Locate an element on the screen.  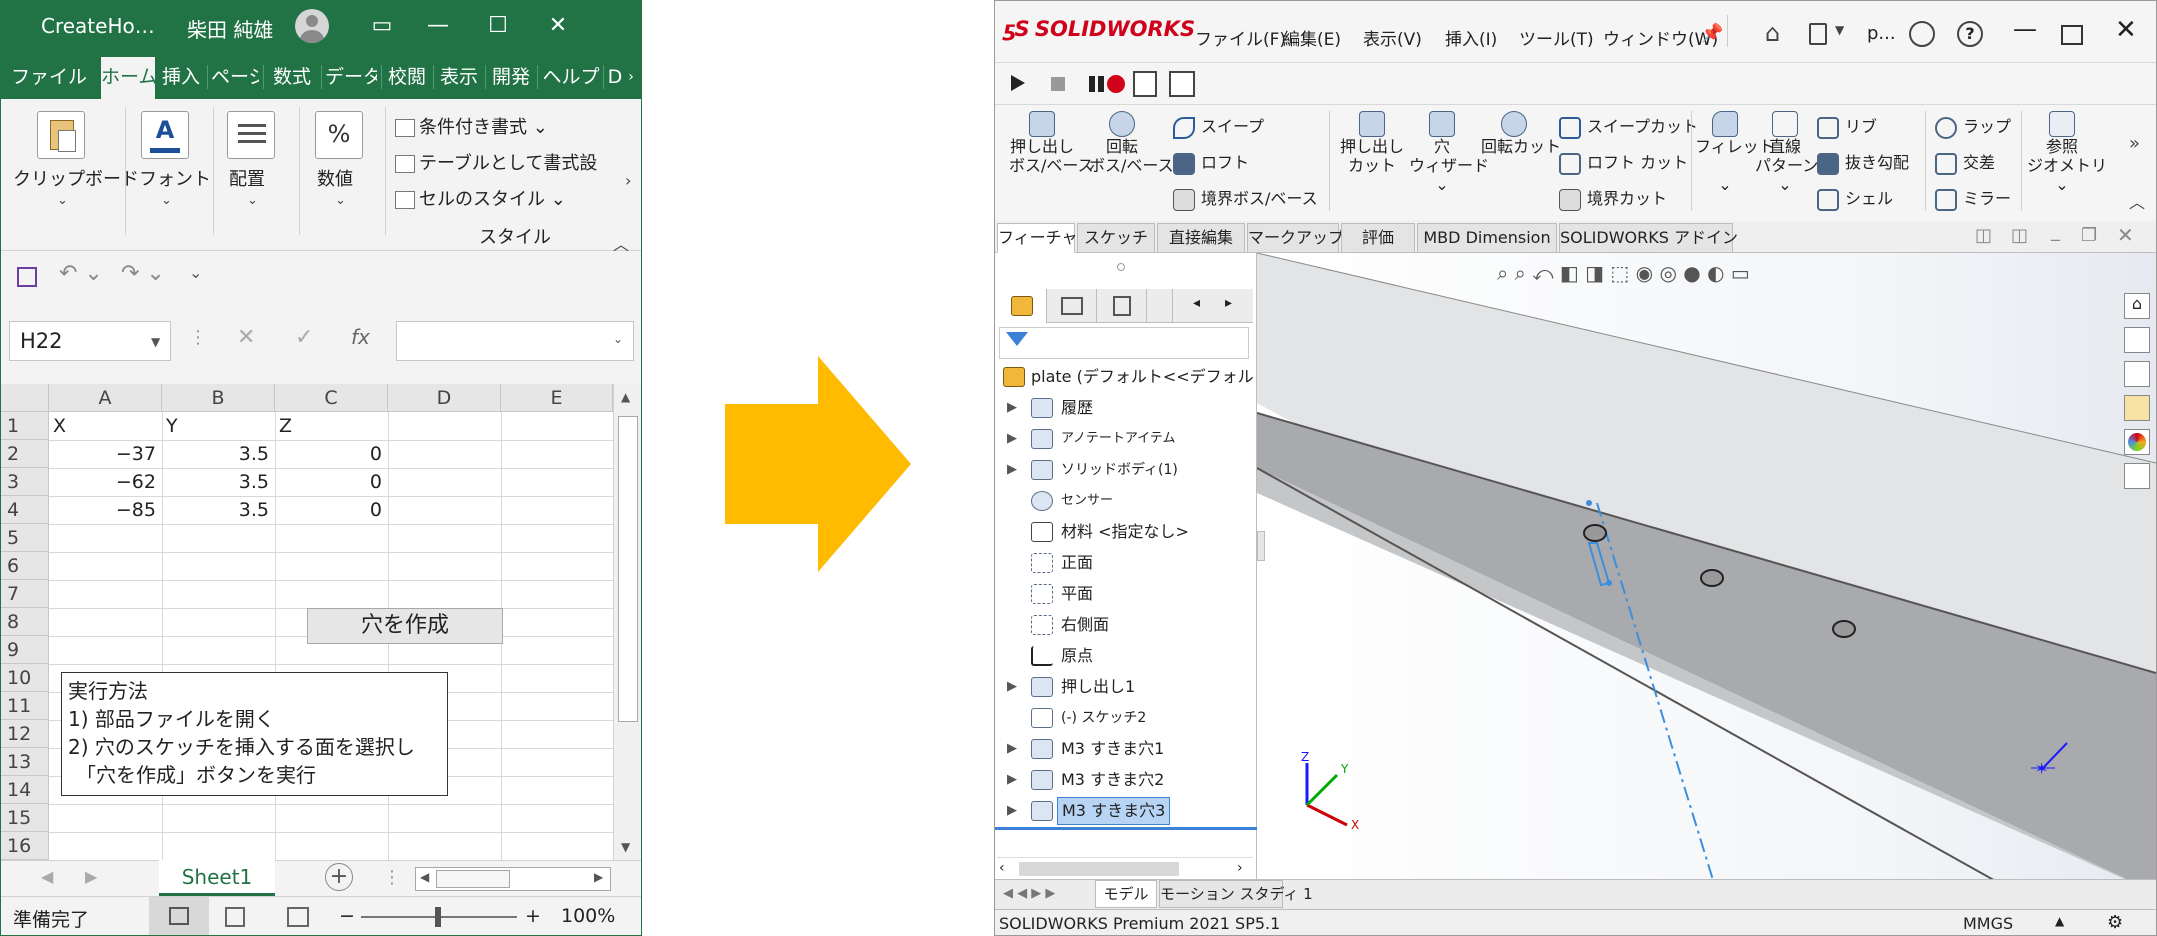
edit-macro-icon is located at coordinates (1182, 84).